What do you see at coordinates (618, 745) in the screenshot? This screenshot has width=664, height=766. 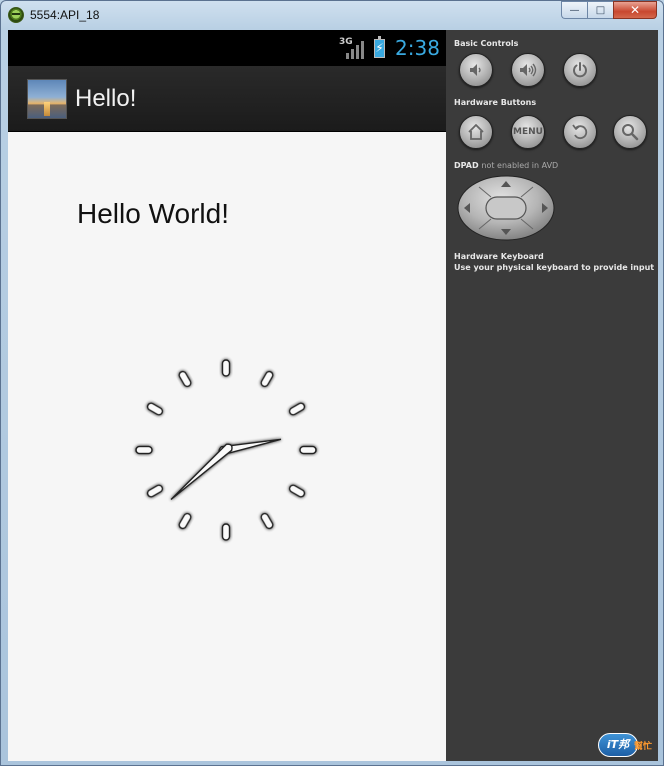 I see `ithelp-logo-main: iT邦` at bounding box center [618, 745].